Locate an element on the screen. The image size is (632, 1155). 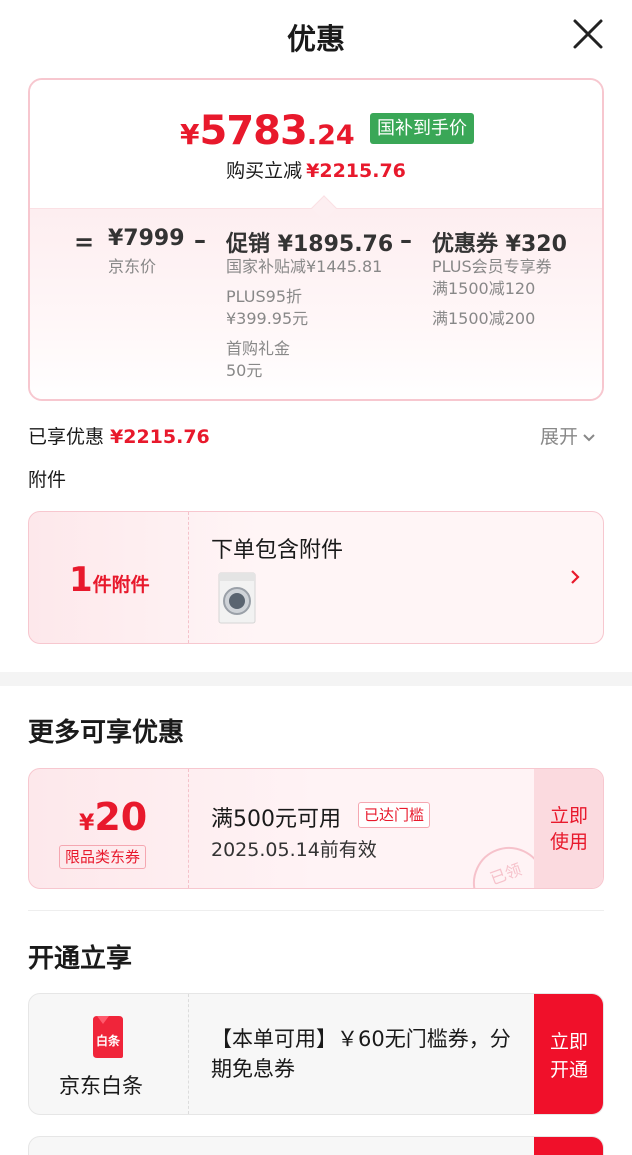
baitiao-description: 【本单可用】￥60无门槛券，分期免息券 is located at coordinates (361, 1054).